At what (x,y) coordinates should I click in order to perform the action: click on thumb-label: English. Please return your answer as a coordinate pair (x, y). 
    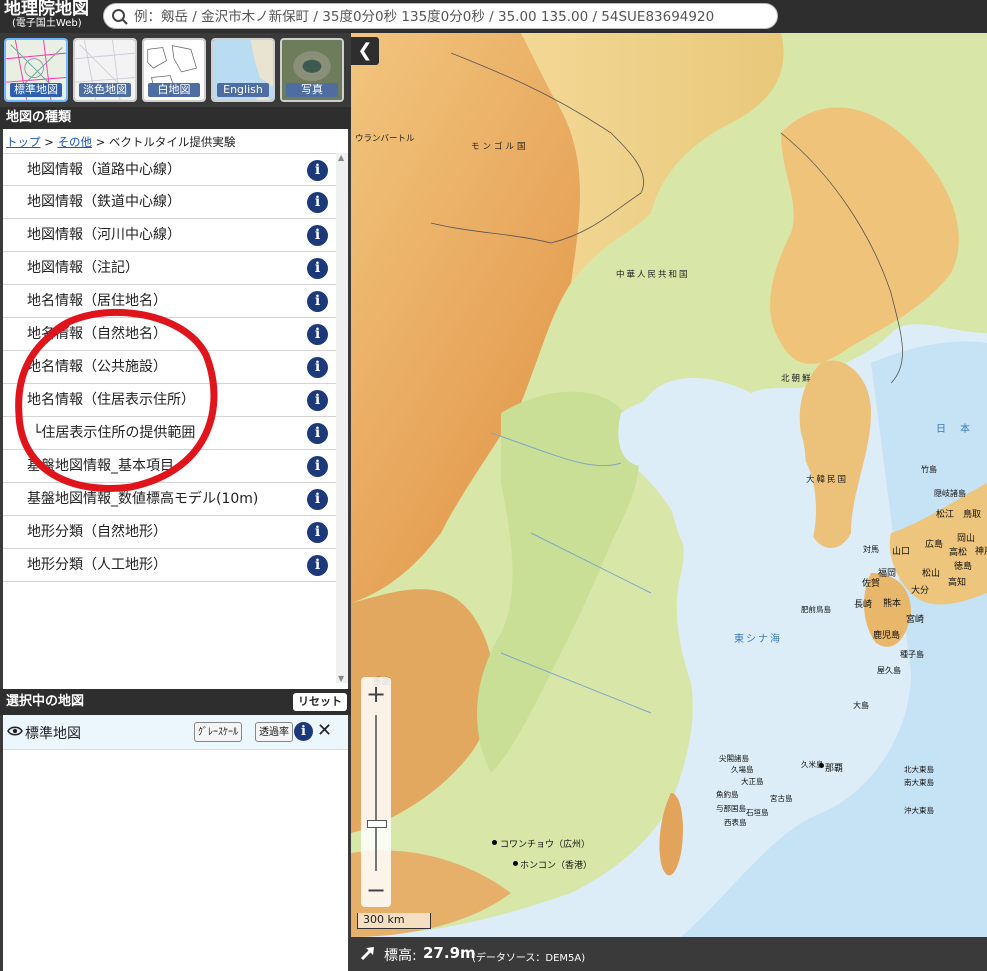
    Looking at the image, I should click on (243, 90).